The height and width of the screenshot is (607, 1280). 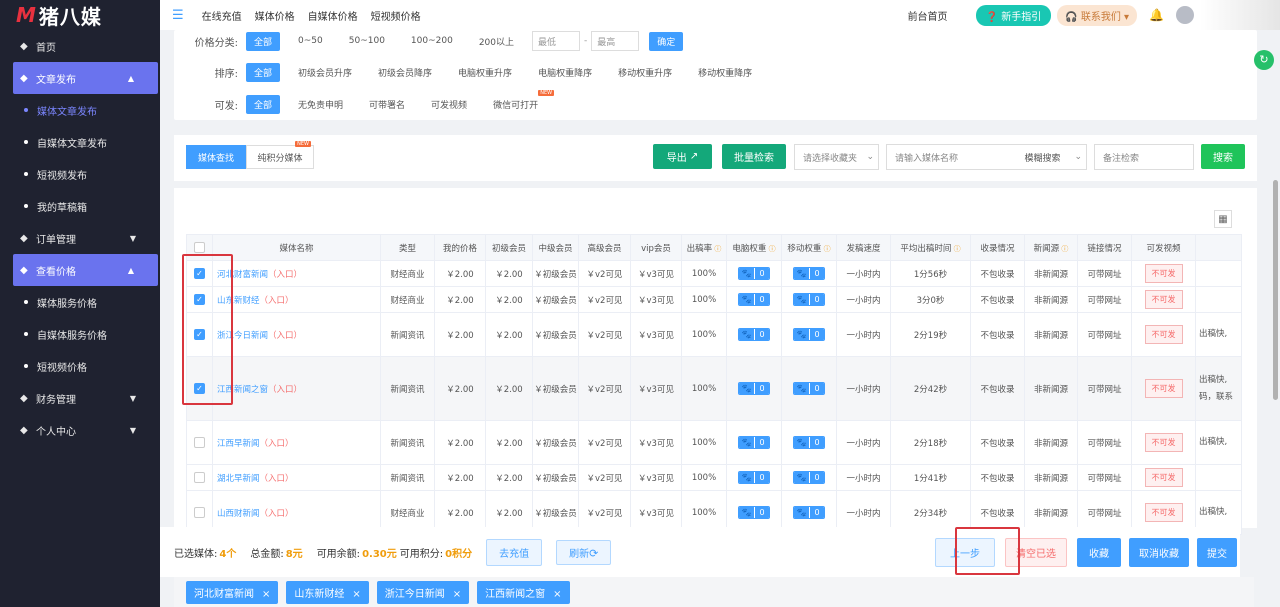 What do you see at coordinates (263, 41) in the screenshot?
I see `price-option-all: 全部` at bounding box center [263, 41].